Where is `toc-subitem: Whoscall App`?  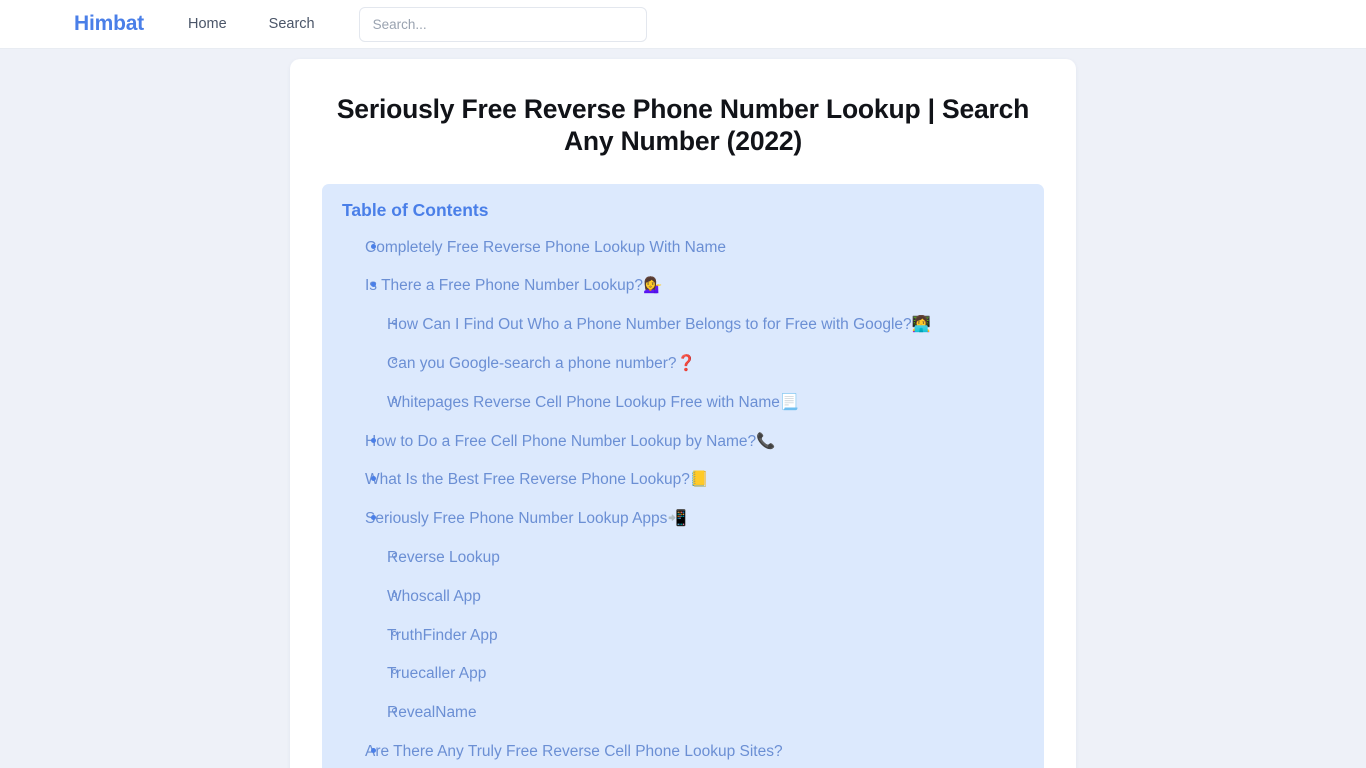 toc-subitem: Whoscall App is located at coordinates (694, 597).